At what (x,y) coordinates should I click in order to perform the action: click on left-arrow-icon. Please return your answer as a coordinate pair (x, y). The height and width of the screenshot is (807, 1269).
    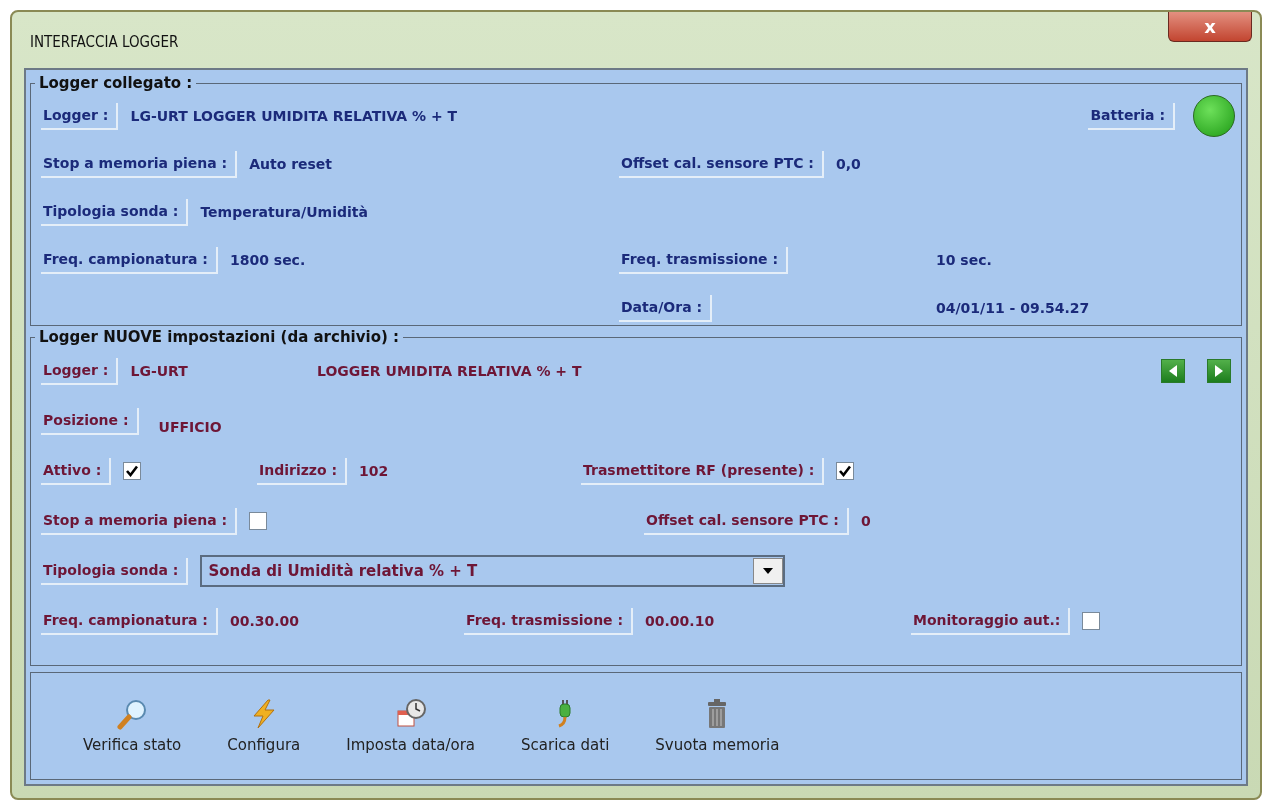
    Looking at the image, I should click on (1173, 371).